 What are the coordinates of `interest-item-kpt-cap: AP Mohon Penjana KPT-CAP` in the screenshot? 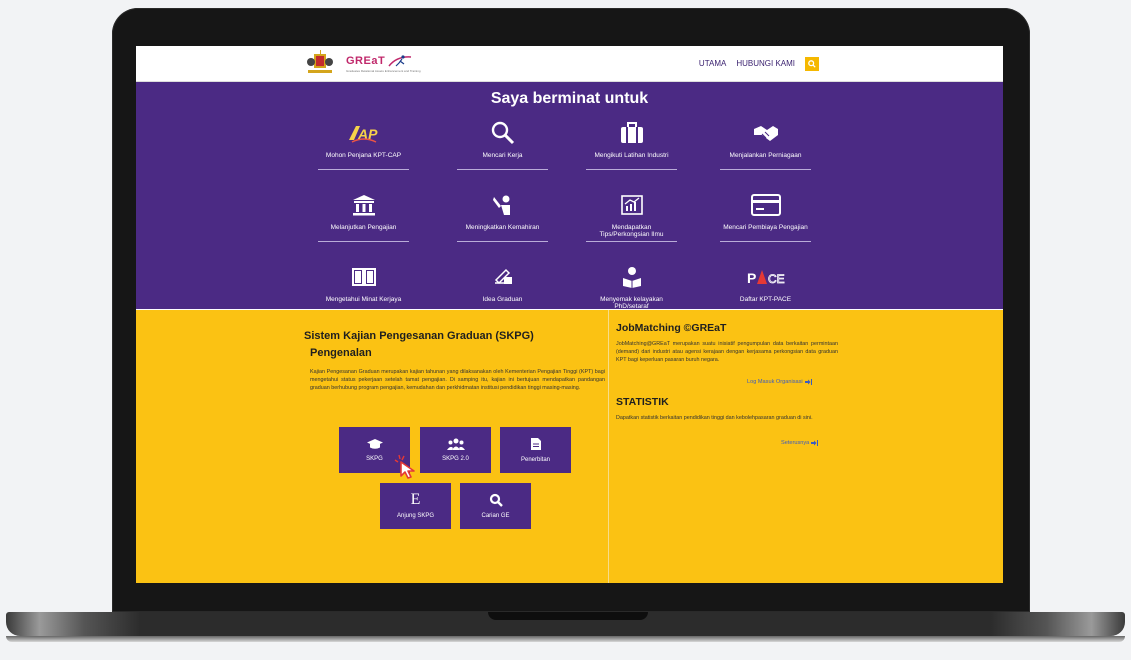 It's located at (363, 144).